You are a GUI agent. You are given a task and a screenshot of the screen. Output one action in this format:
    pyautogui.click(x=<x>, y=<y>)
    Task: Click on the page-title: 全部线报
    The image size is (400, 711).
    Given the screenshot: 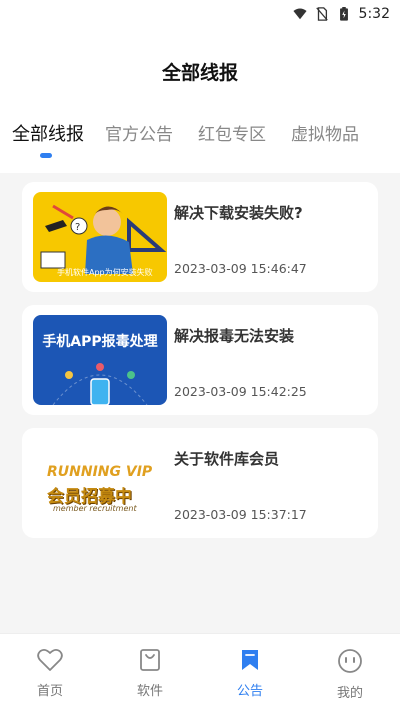 What is the action you would take?
    pyautogui.click(x=199, y=73)
    